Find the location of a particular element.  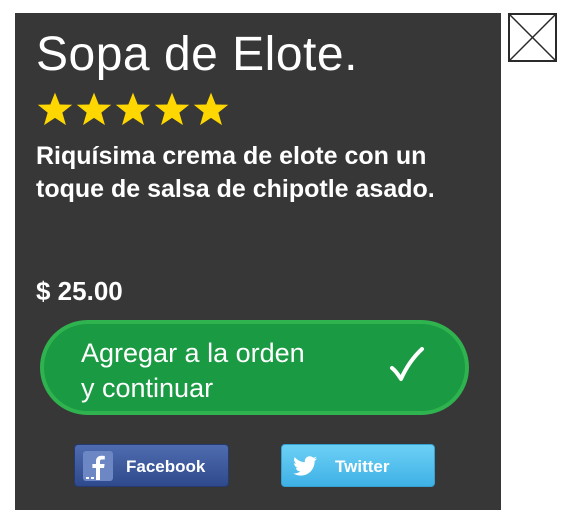

facebook-label: Facebook is located at coordinates (166, 466).